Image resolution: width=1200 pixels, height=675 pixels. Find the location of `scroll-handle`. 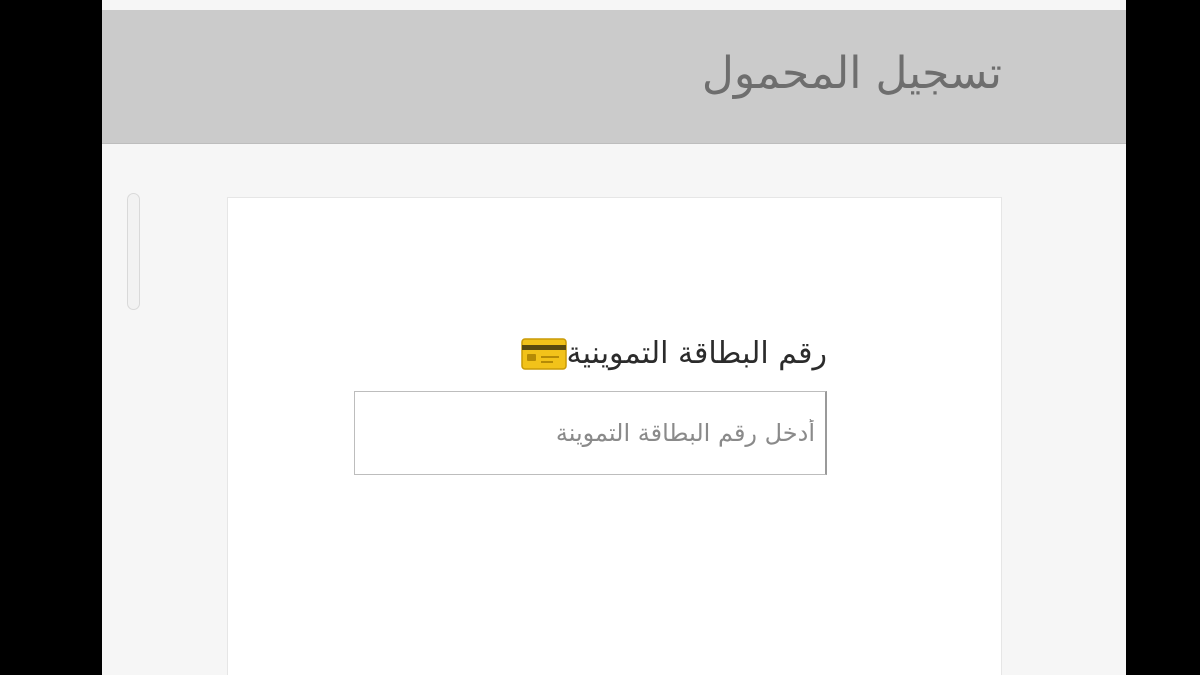

scroll-handle is located at coordinates (133, 251).